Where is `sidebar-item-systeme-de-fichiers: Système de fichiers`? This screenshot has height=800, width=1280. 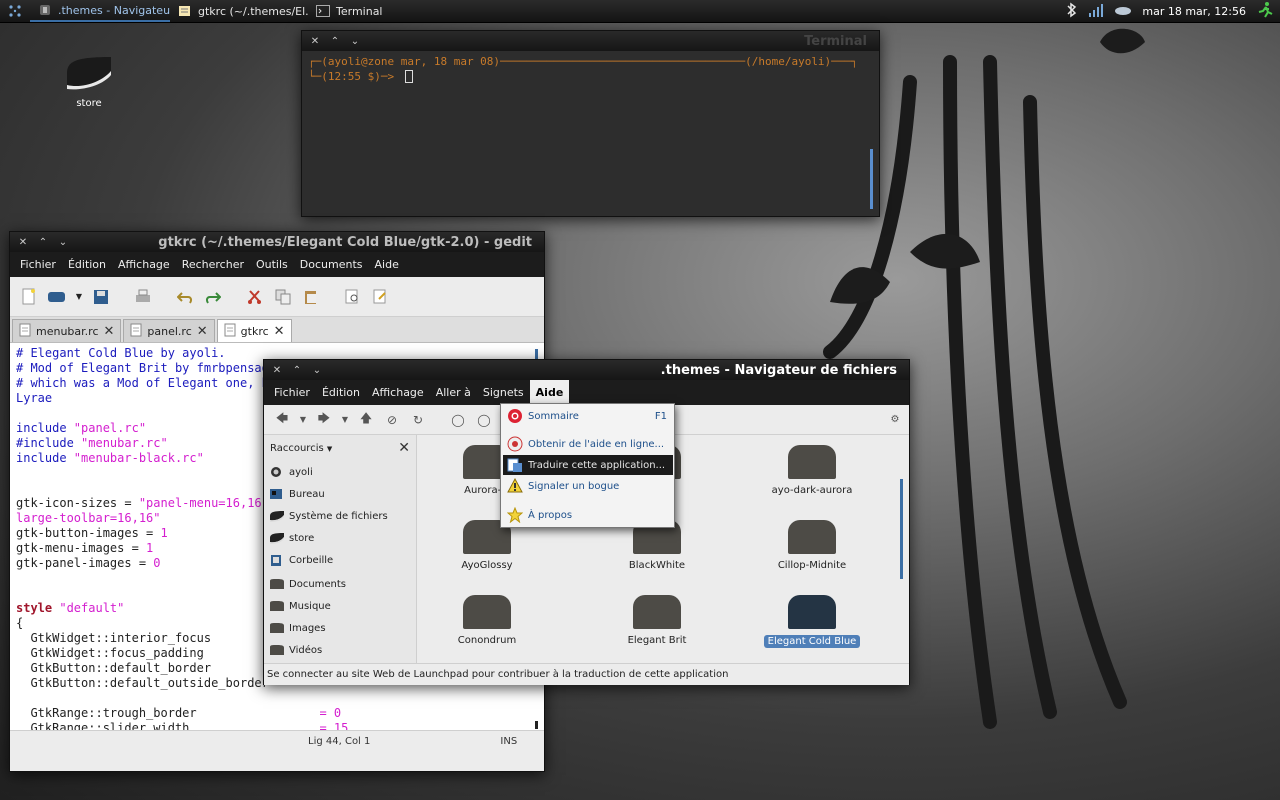
sidebar-item-systeme-de-fichiers: Système de fichiers is located at coordinates (340, 516).